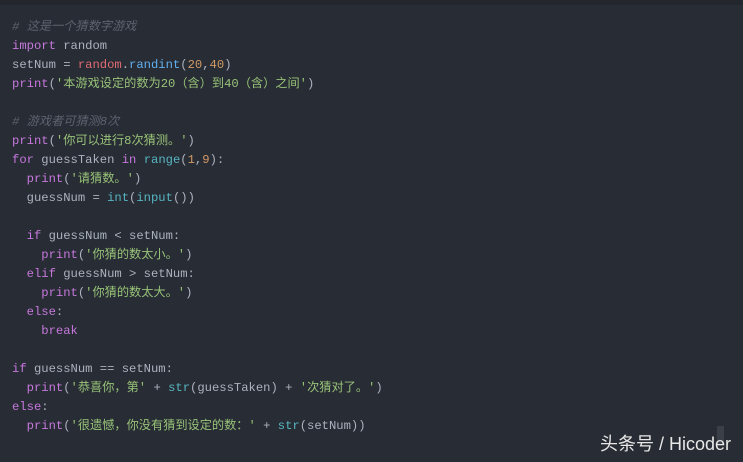 This screenshot has width=743, height=462. Describe the element at coordinates (23, 160) in the screenshot. I see `code-token-kw: for` at that location.